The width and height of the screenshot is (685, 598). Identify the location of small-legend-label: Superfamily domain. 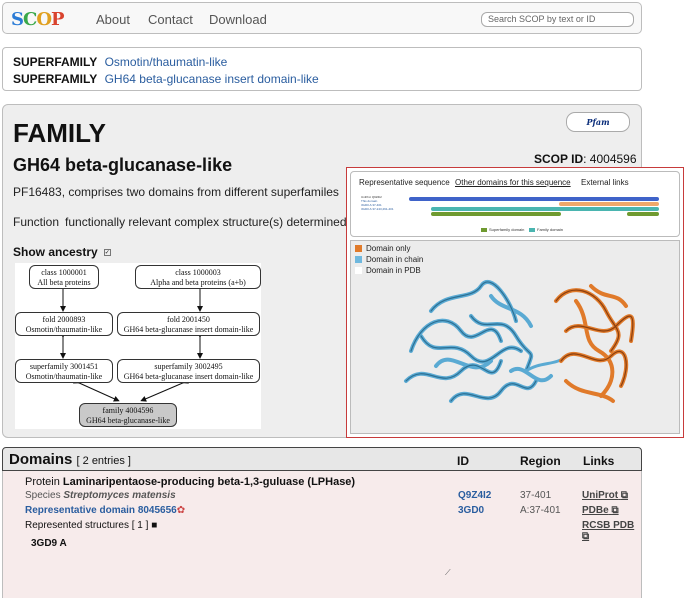
(507, 229).